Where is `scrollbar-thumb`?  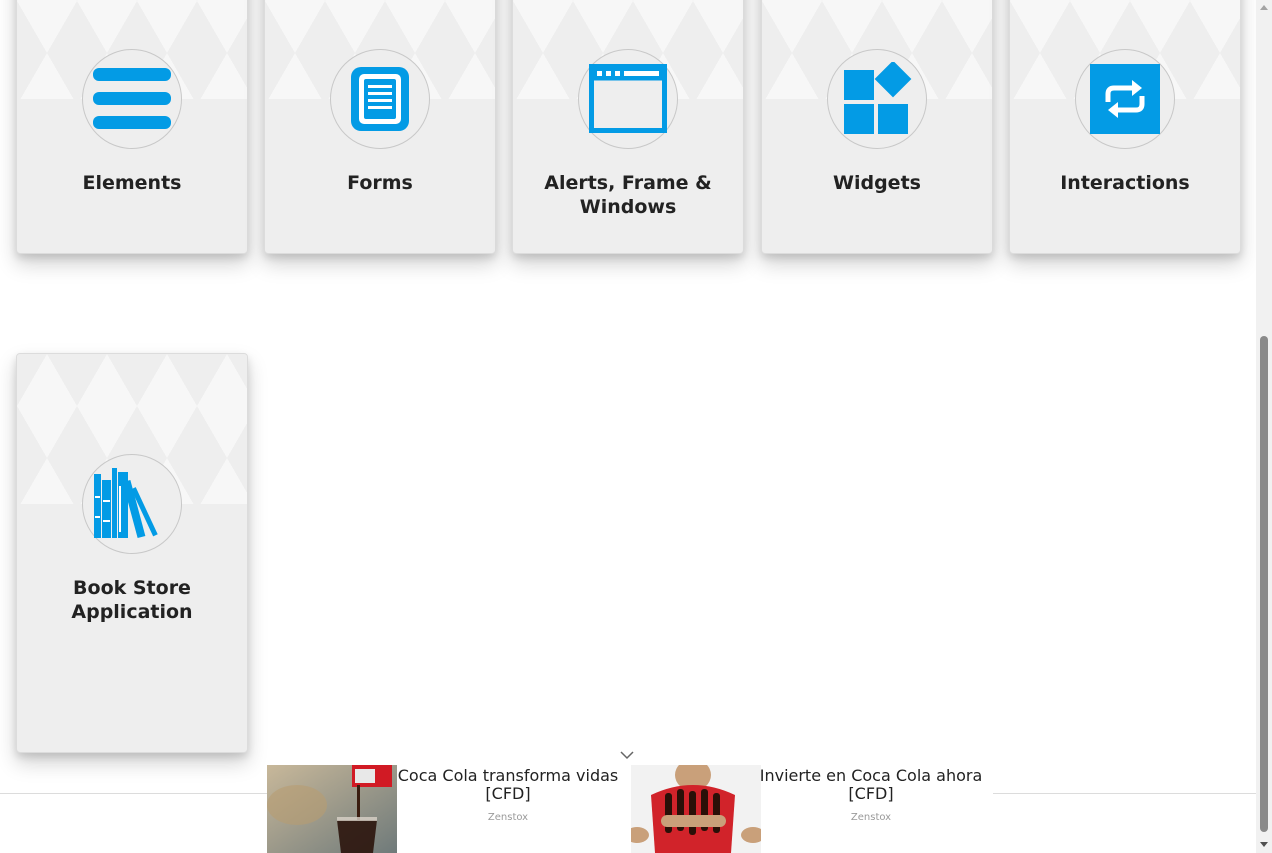 scrollbar-thumb is located at coordinates (1264, 584).